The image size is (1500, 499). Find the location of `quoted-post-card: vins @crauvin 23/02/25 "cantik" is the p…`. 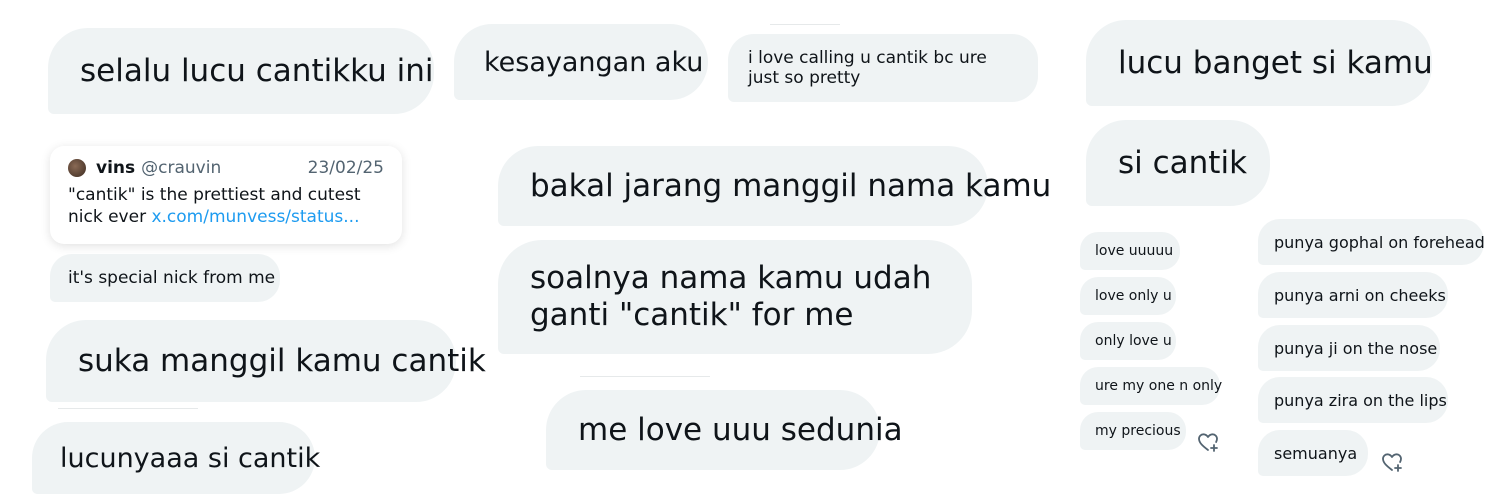

quoted-post-card: vins @crauvin 23/02/25 "cantik" is the p… is located at coordinates (226, 195).